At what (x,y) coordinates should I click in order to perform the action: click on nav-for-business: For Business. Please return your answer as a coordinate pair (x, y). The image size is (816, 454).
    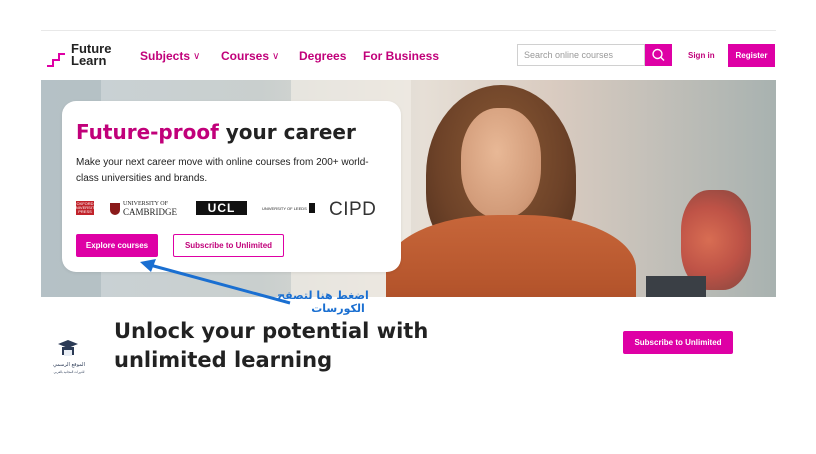
    Looking at the image, I should click on (401, 56).